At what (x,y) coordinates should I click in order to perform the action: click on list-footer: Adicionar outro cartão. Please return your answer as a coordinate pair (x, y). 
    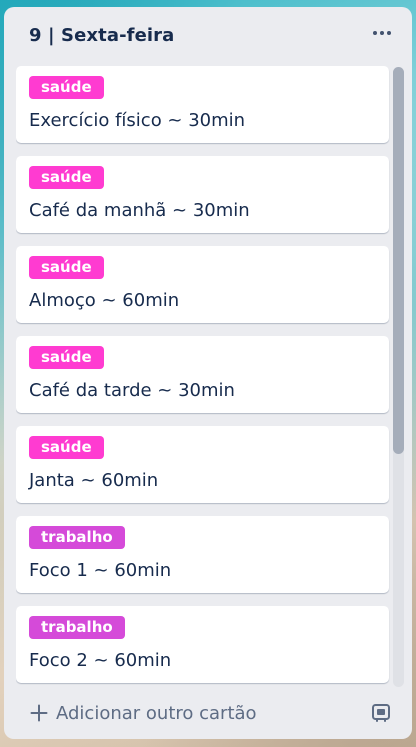
    Looking at the image, I should click on (208, 712).